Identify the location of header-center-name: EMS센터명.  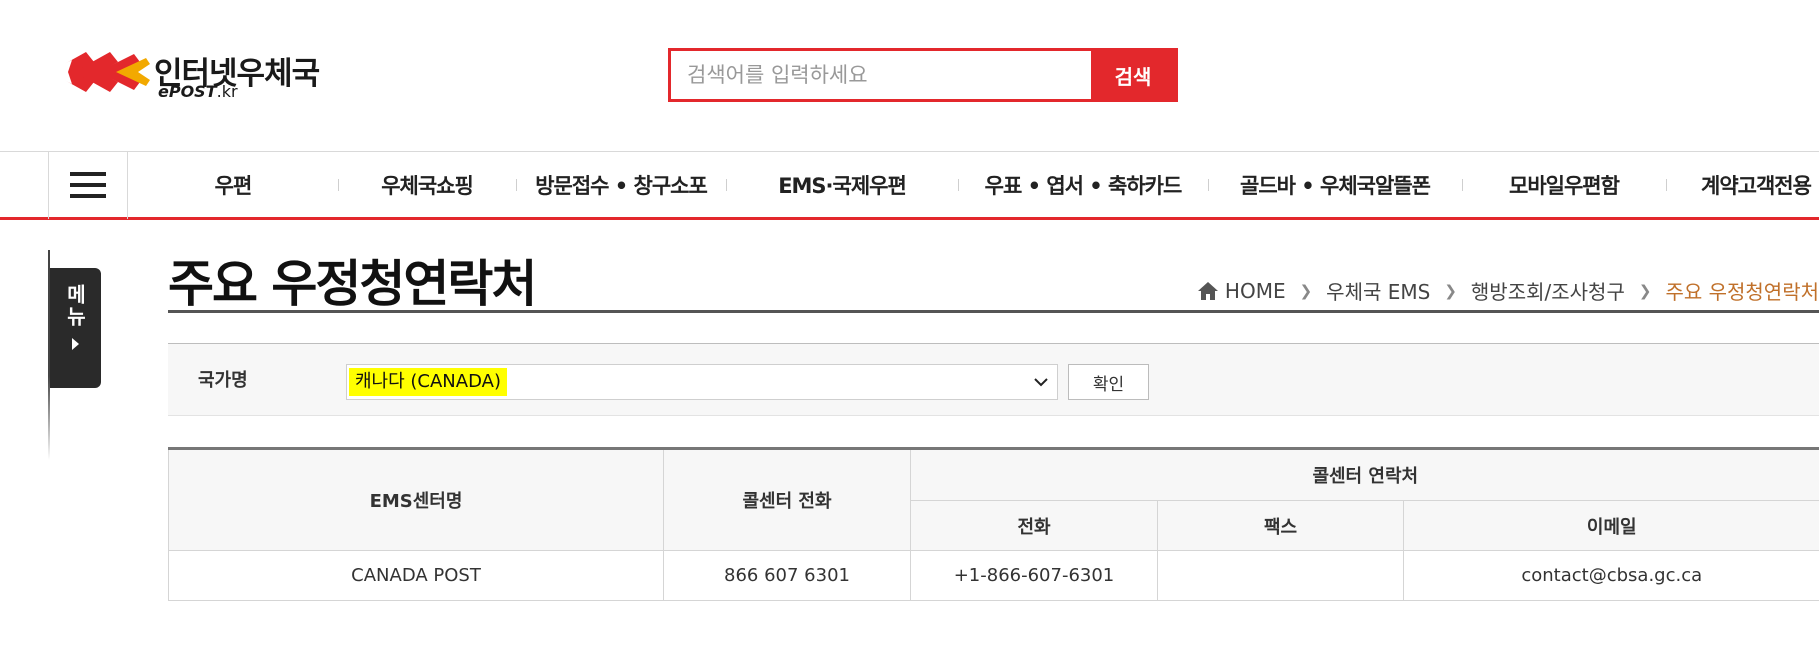
(416, 499).